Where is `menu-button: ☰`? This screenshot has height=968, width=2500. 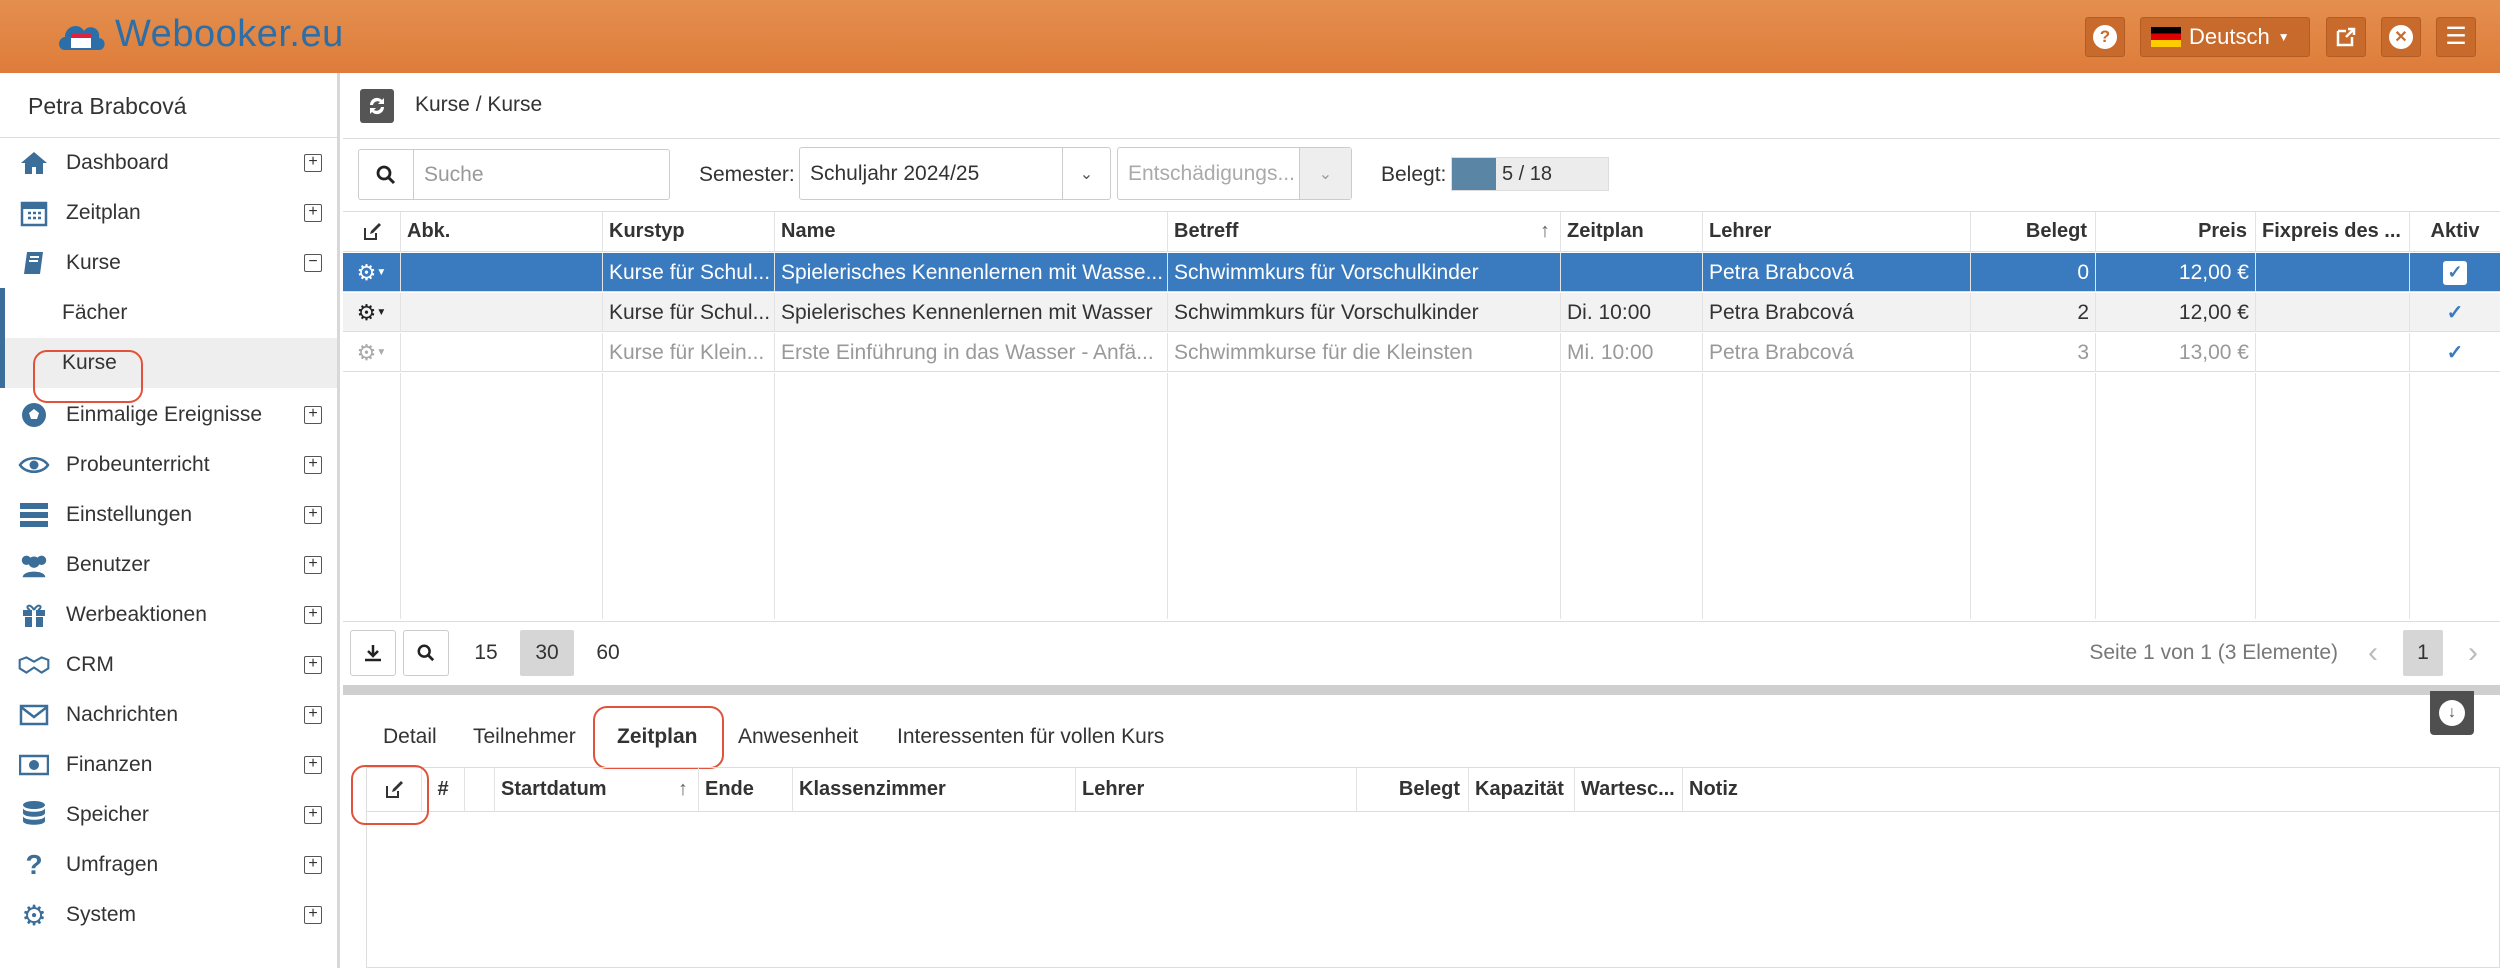 menu-button: ☰ is located at coordinates (2456, 37).